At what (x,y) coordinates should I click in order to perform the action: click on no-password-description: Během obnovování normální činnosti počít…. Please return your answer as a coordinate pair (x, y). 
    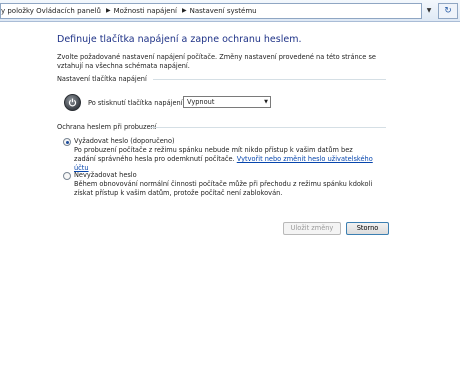
    Looking at the image, I should click on (223, 188).